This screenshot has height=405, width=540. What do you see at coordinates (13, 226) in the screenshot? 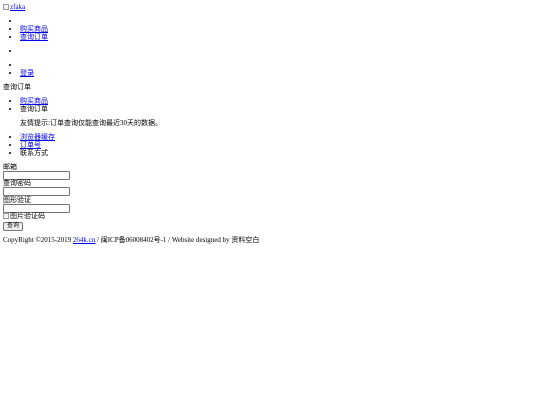
I see `query-button: 查询` at bounding box center [13, 226].